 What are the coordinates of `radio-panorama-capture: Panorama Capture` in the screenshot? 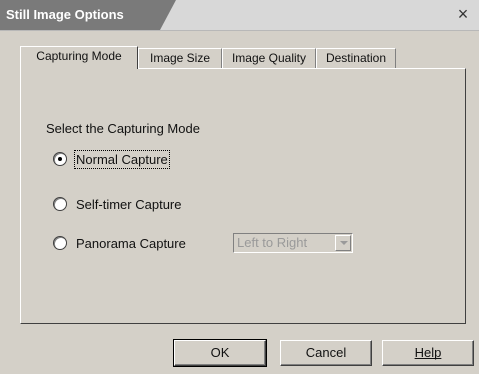 It's located at (119, 243).